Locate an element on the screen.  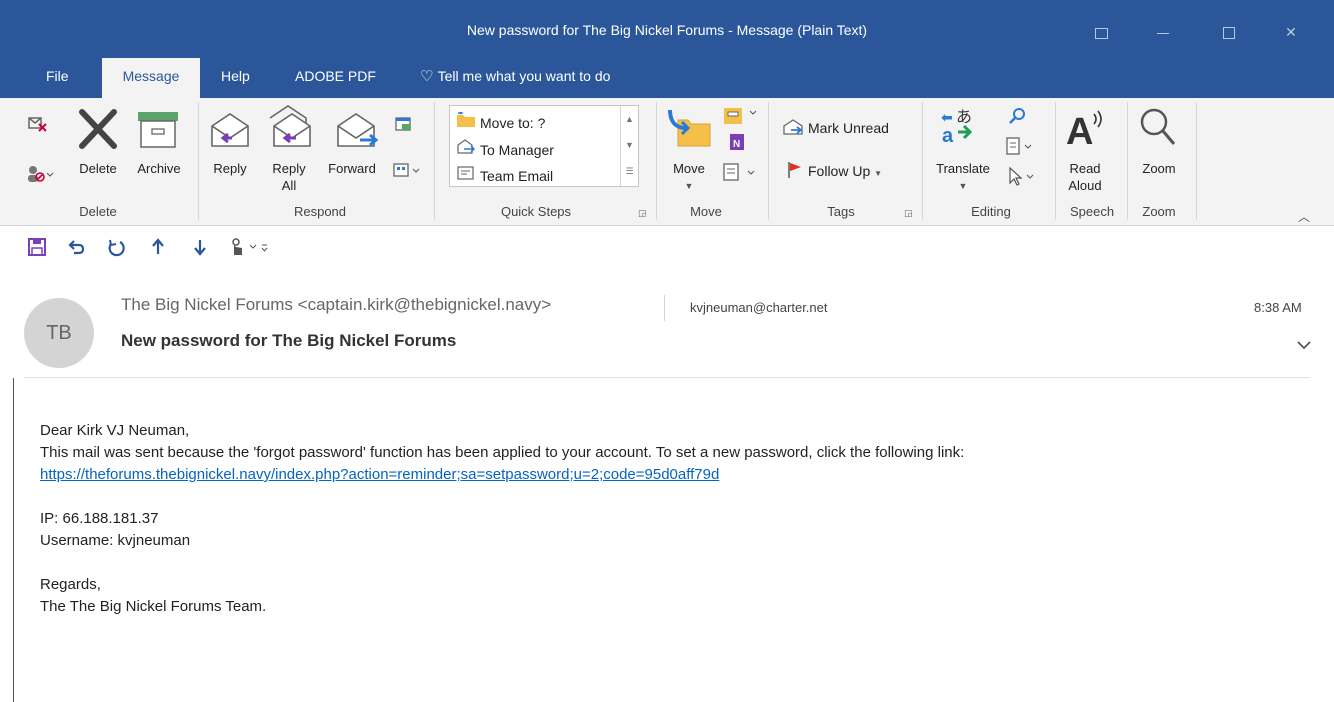
delete-icon is located at coordinates (98, 131).